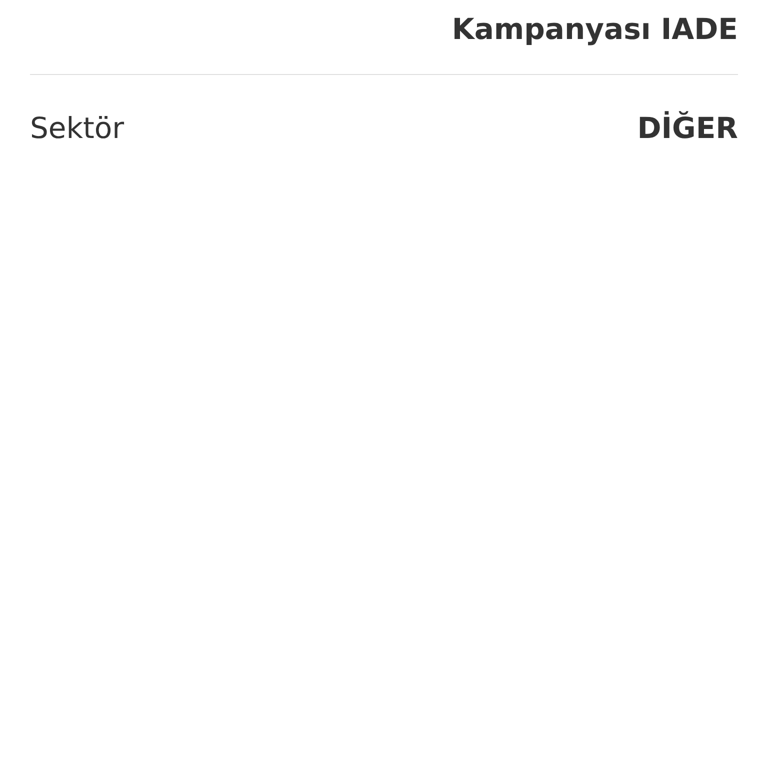 The image size is (768, 768). What do you see at coordinates (77, 128) in the screenshot?
I see `row-label: Sektör` at bounding box center [77, 128].